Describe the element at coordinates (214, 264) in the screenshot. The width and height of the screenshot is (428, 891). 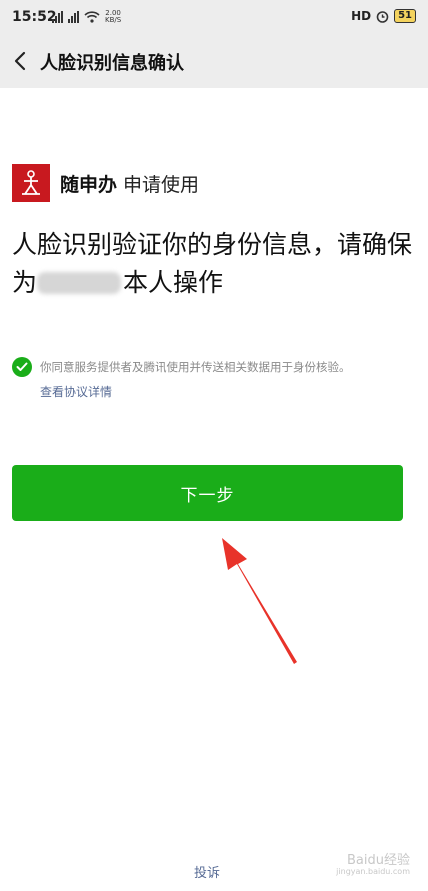
I see `verification-headline: 人脸识别验证你的身份信息，请确保为 本人操作` at that location.